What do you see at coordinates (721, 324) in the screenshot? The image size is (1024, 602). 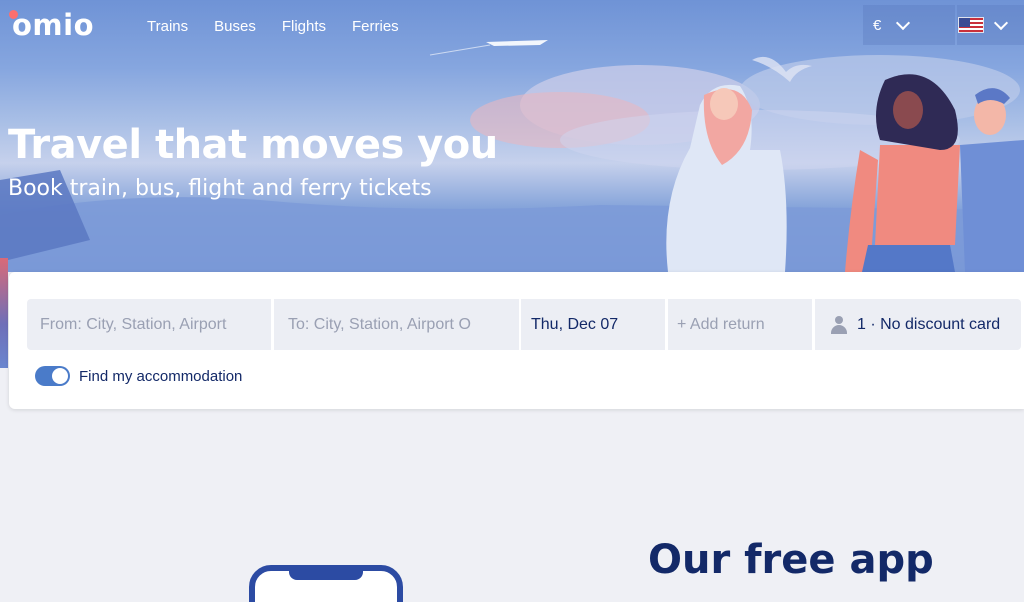 I see `add-return-label: + Add return` at bounding box center [721, 324].